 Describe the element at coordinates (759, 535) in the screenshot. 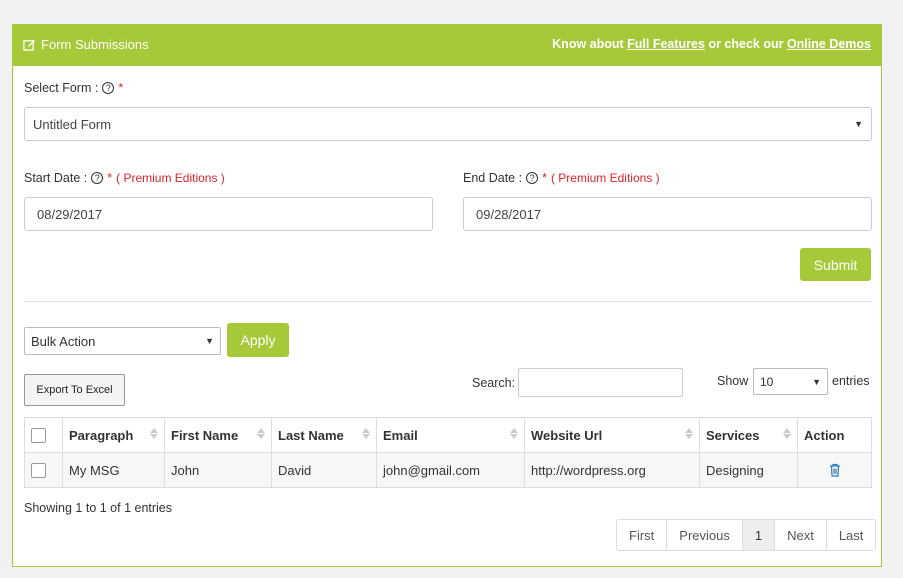

I see `pagination-page-1: 1` at that location.